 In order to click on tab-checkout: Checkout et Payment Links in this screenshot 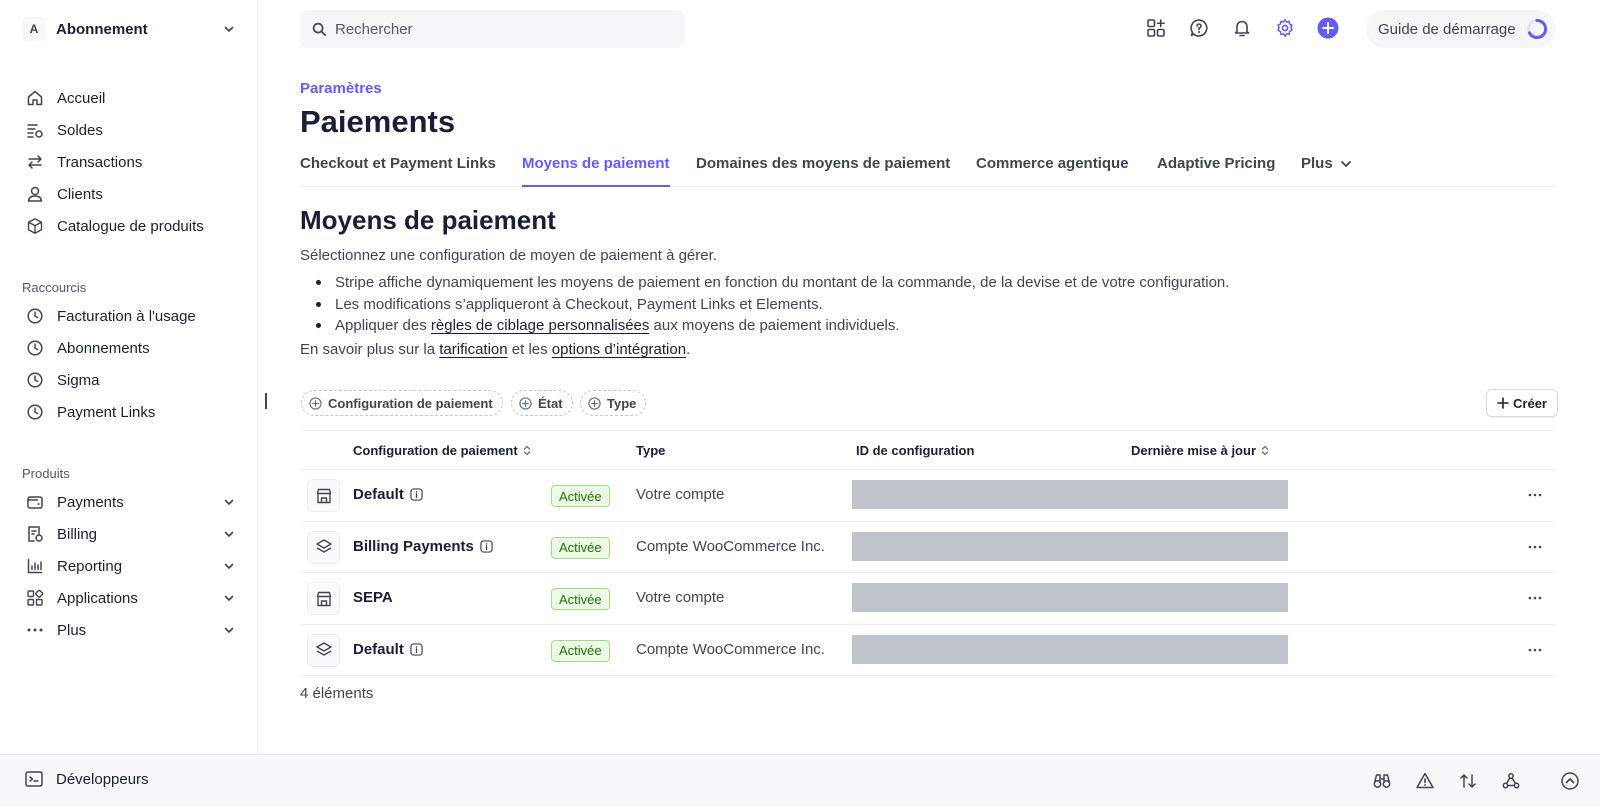, I will do `click(398, 171)`.